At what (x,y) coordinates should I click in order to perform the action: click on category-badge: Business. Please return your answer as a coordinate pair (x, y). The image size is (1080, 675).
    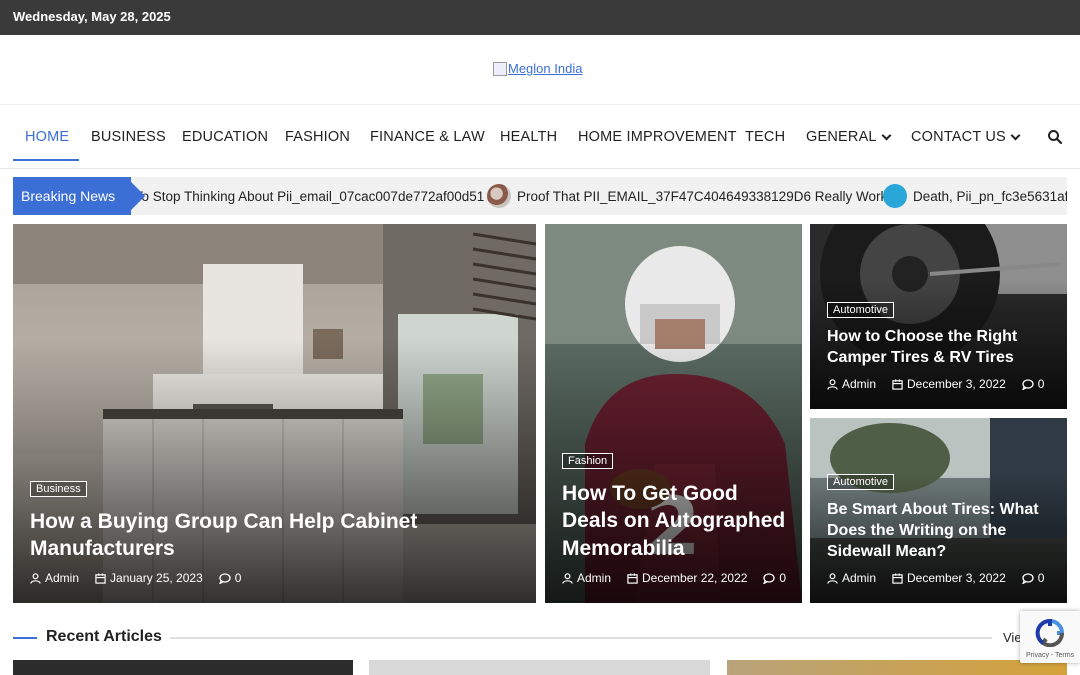
    Looking at the image, I should click on (58, 489).